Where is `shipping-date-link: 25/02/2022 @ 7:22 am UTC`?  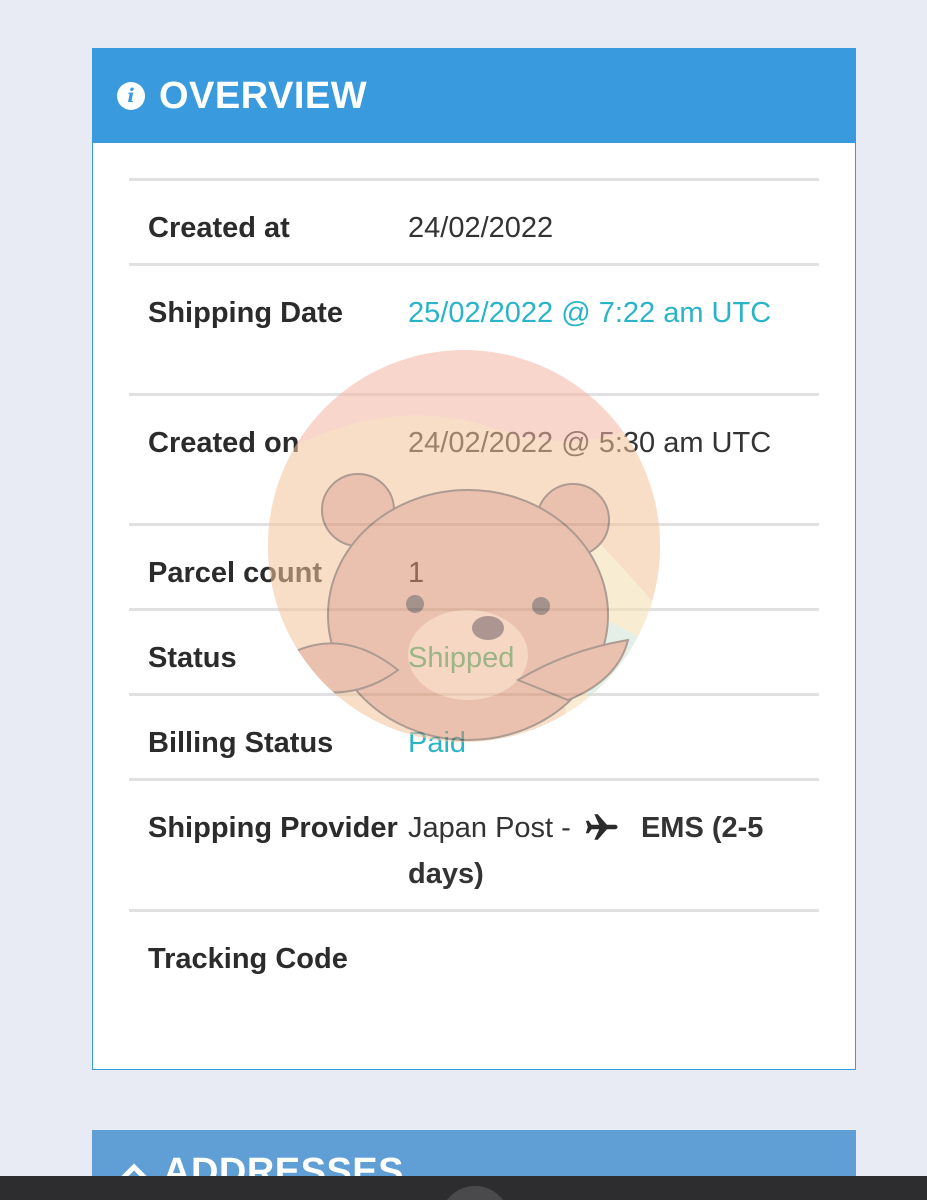 shipping-date-link: 25/02/2022 @ 7:22 am UTC is located at coordinates (613, 341).